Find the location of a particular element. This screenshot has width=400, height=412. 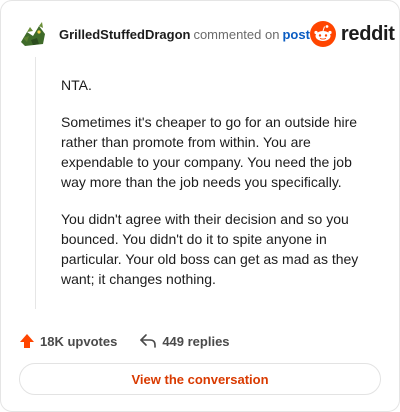

upvote-arrow-icon is located at coordinates (27, 341).